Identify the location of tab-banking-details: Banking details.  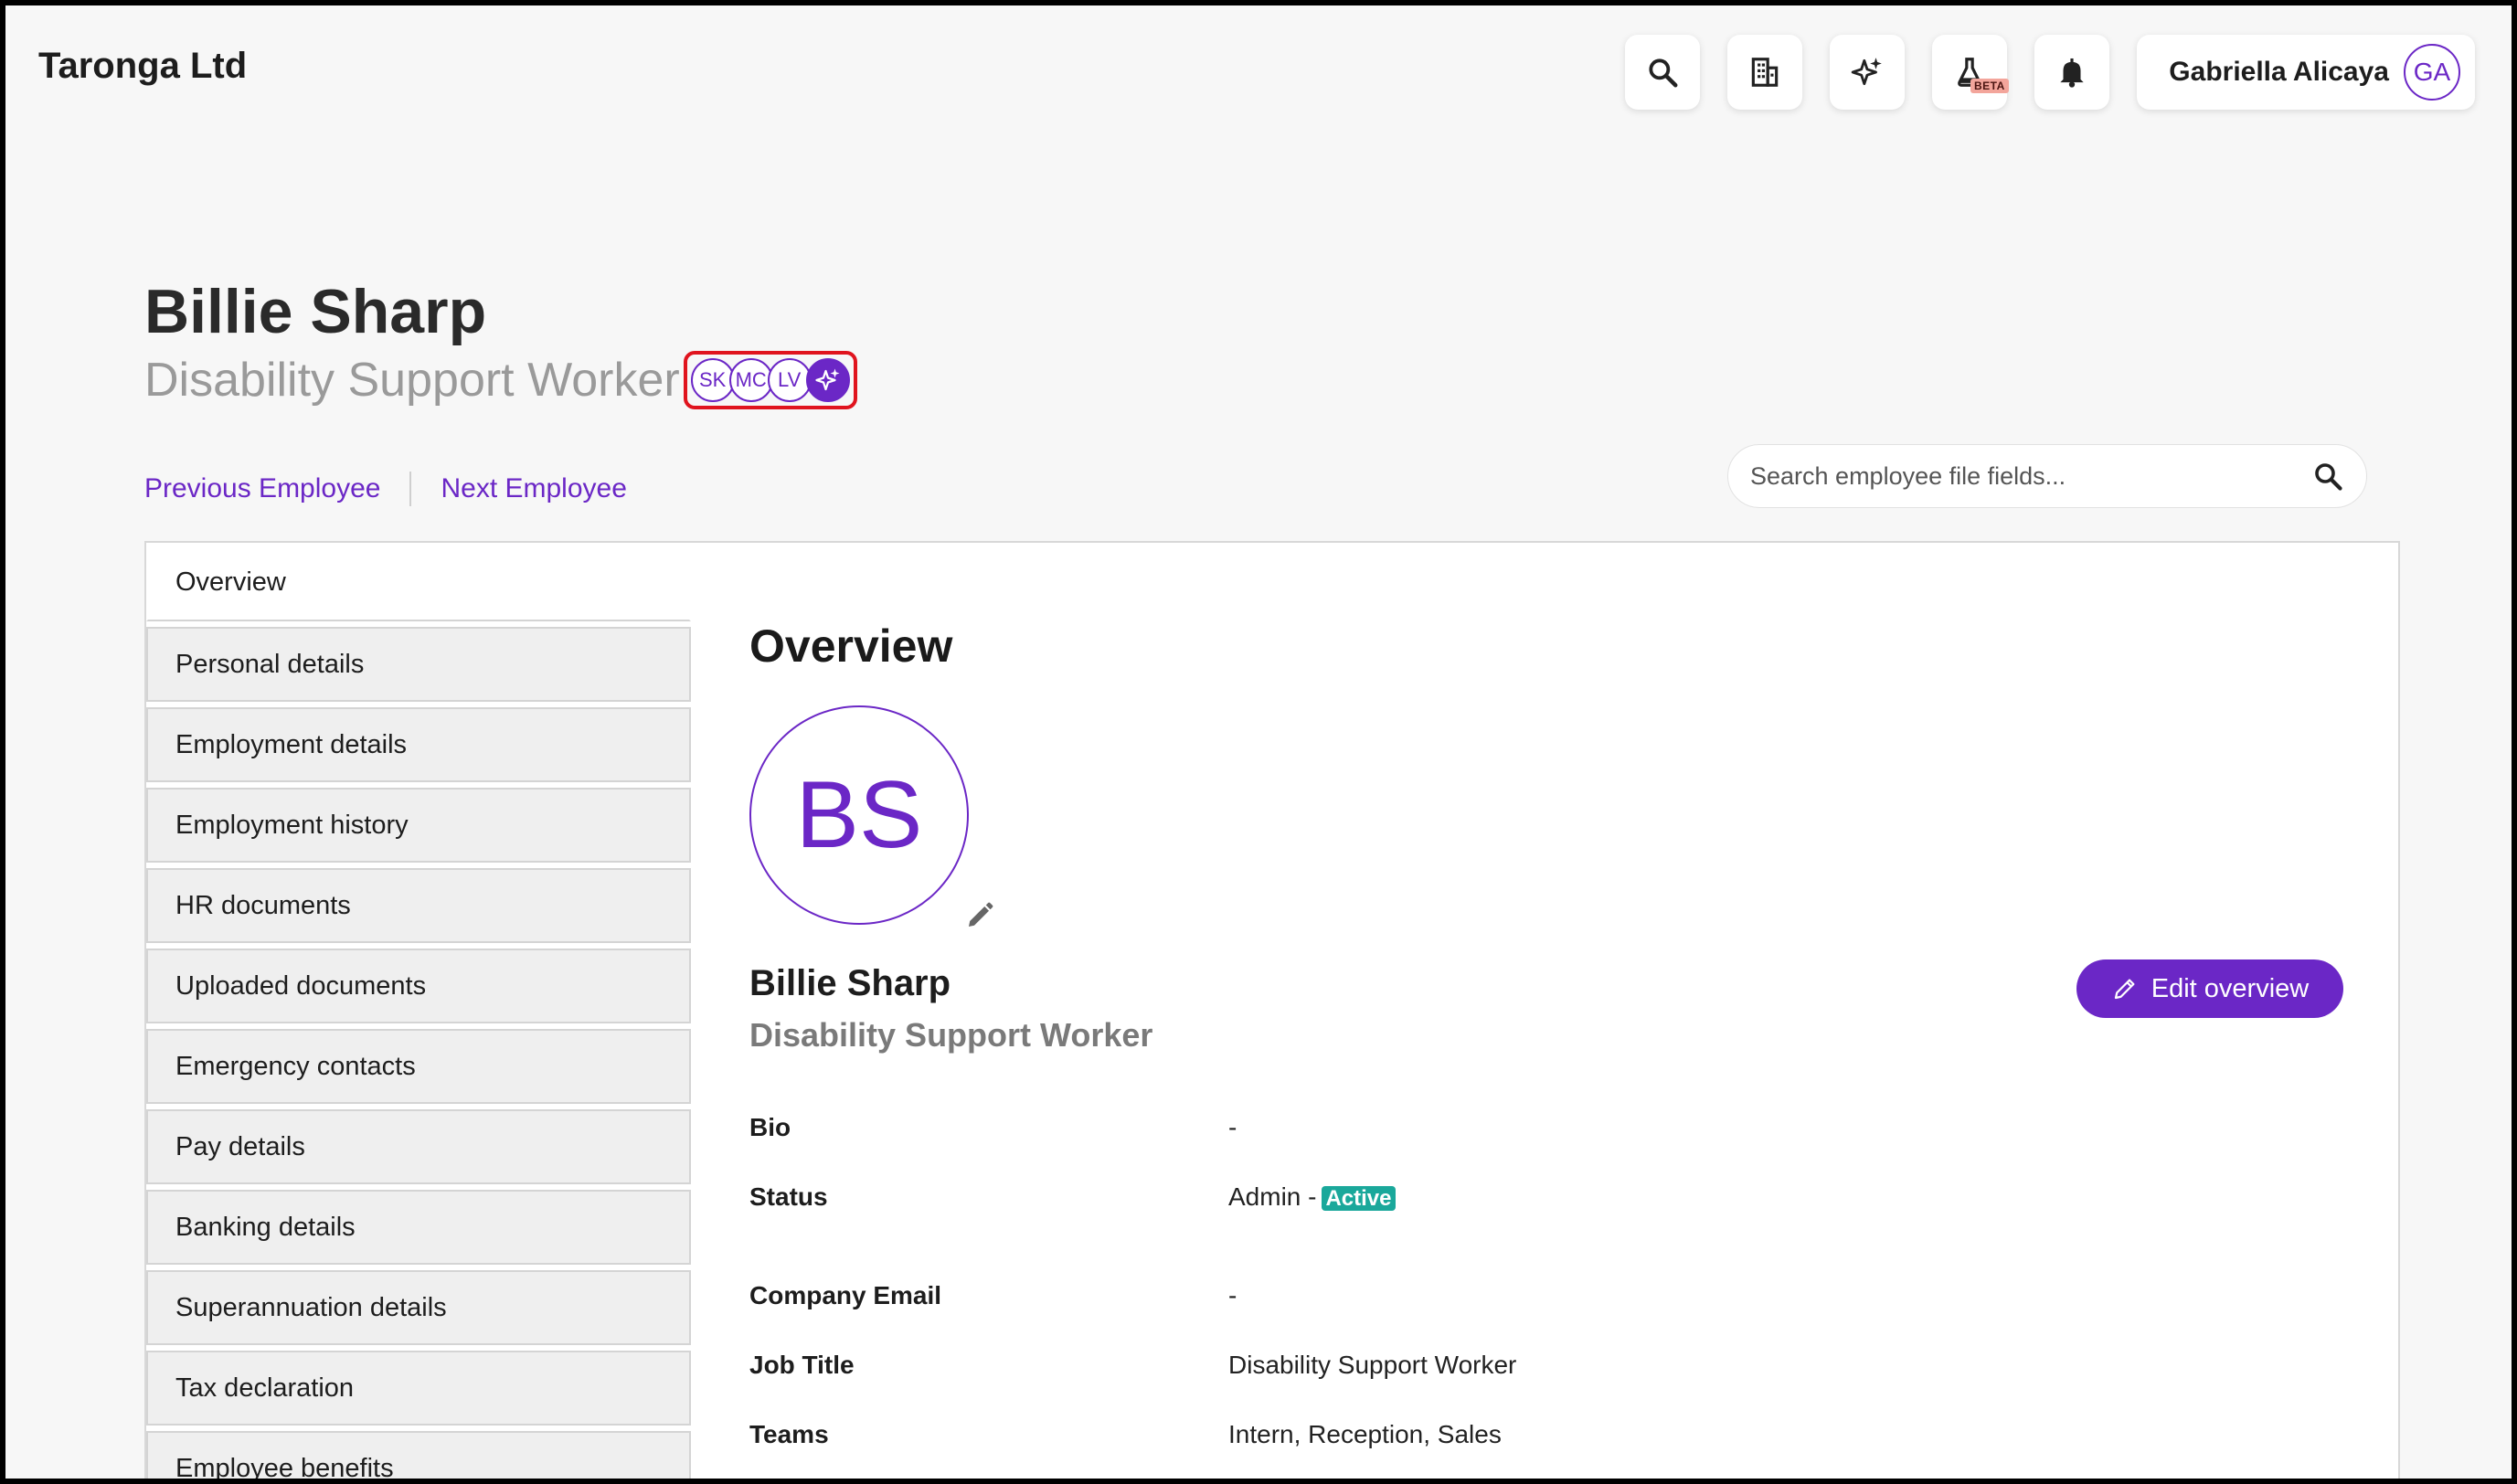
(419, 1227).